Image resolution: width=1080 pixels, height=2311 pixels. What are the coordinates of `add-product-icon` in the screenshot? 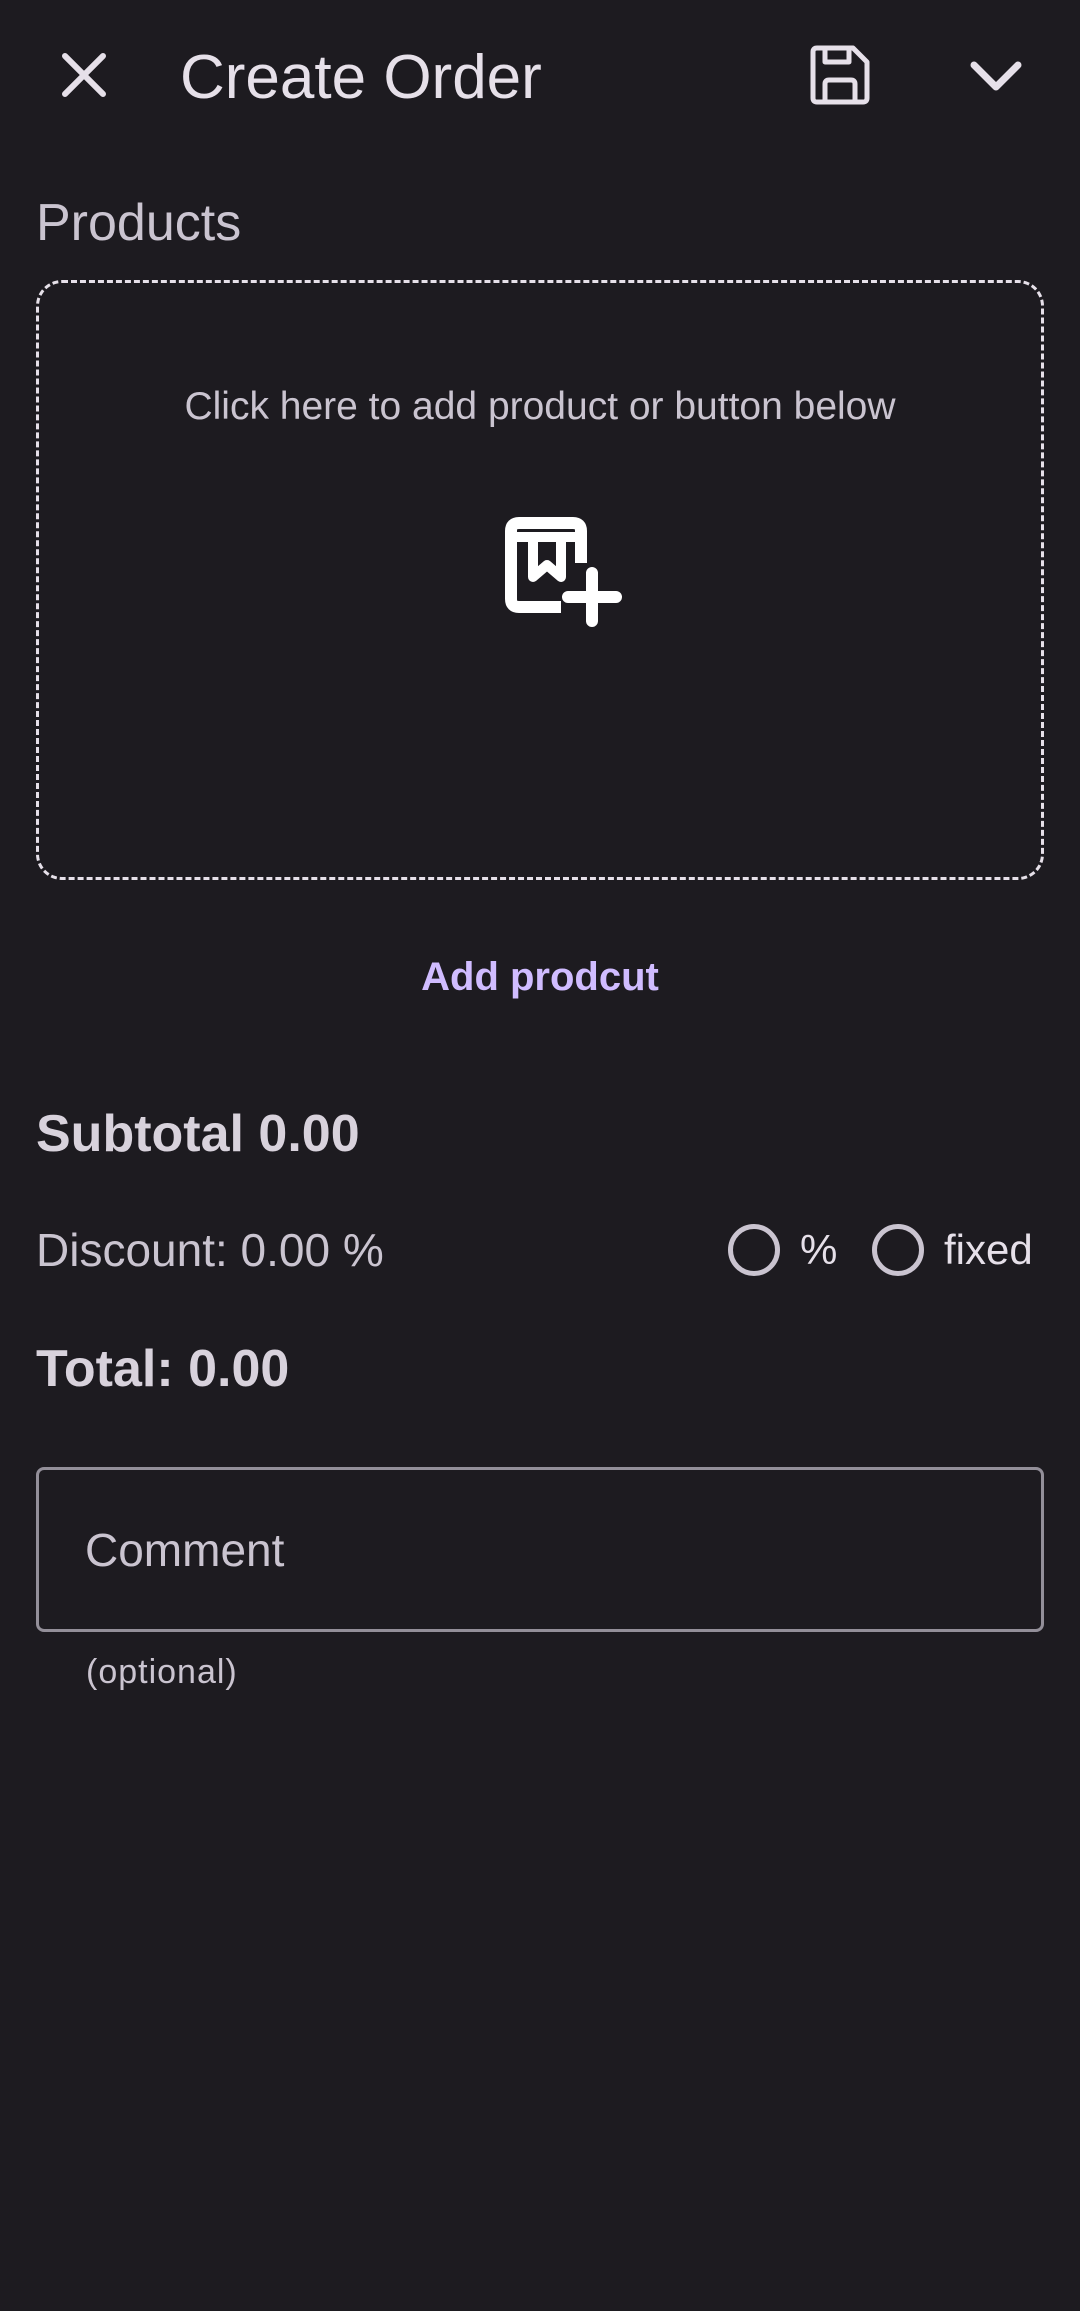 It's located at (563, 572).